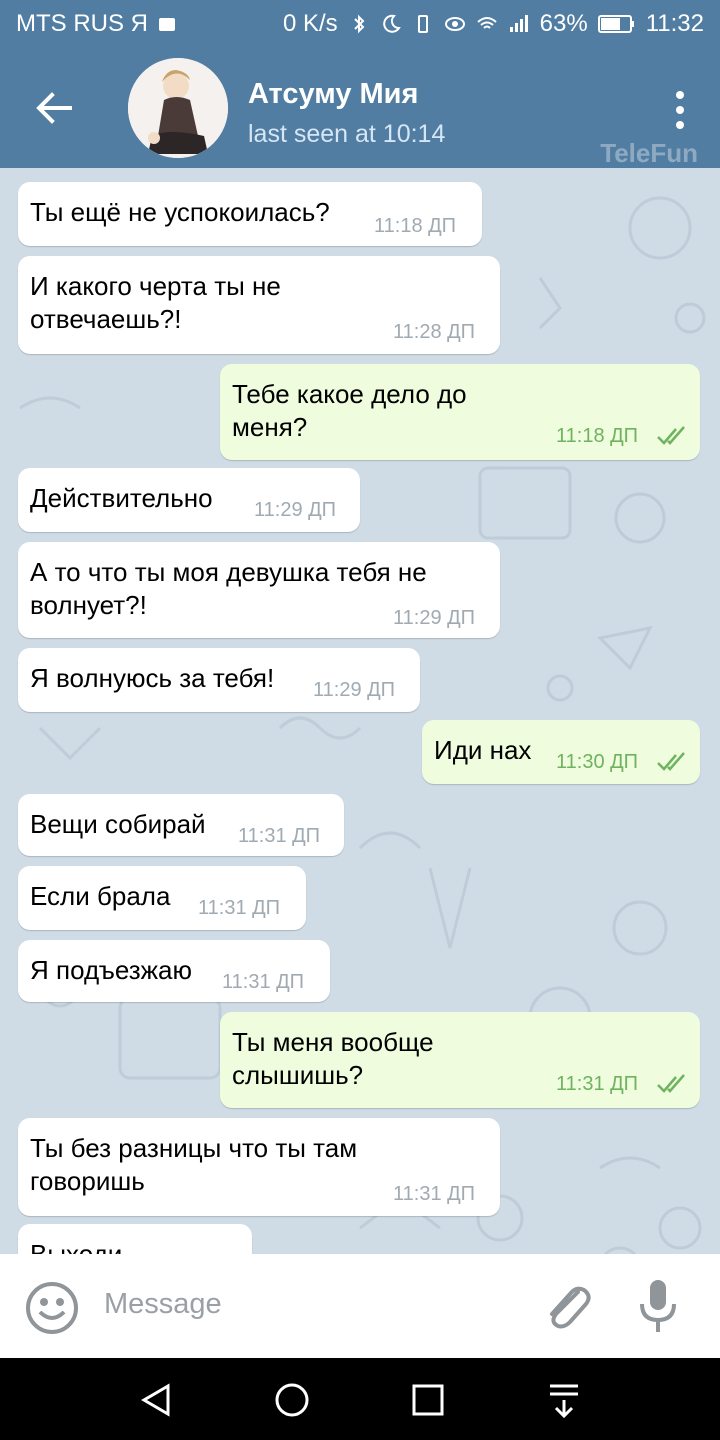  Describe the element at coordinates (52, 1308) in the screenshot. I see `emoji-icon` at that location.